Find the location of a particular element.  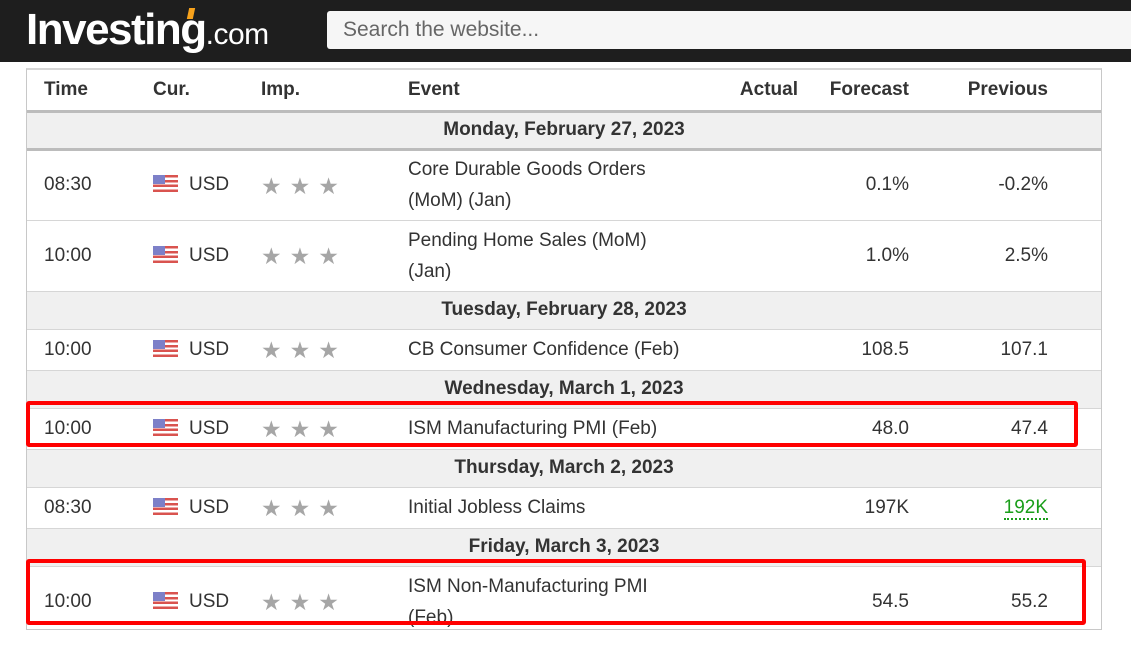

column-header-spacer is located at coordinates (1074, 91).